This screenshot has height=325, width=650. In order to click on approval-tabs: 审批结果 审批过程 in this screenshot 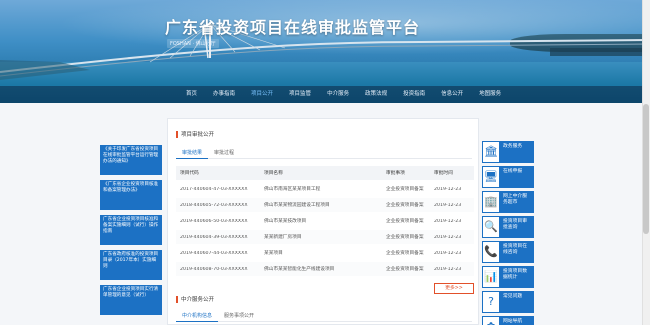, I will do `click(324, 153)`.